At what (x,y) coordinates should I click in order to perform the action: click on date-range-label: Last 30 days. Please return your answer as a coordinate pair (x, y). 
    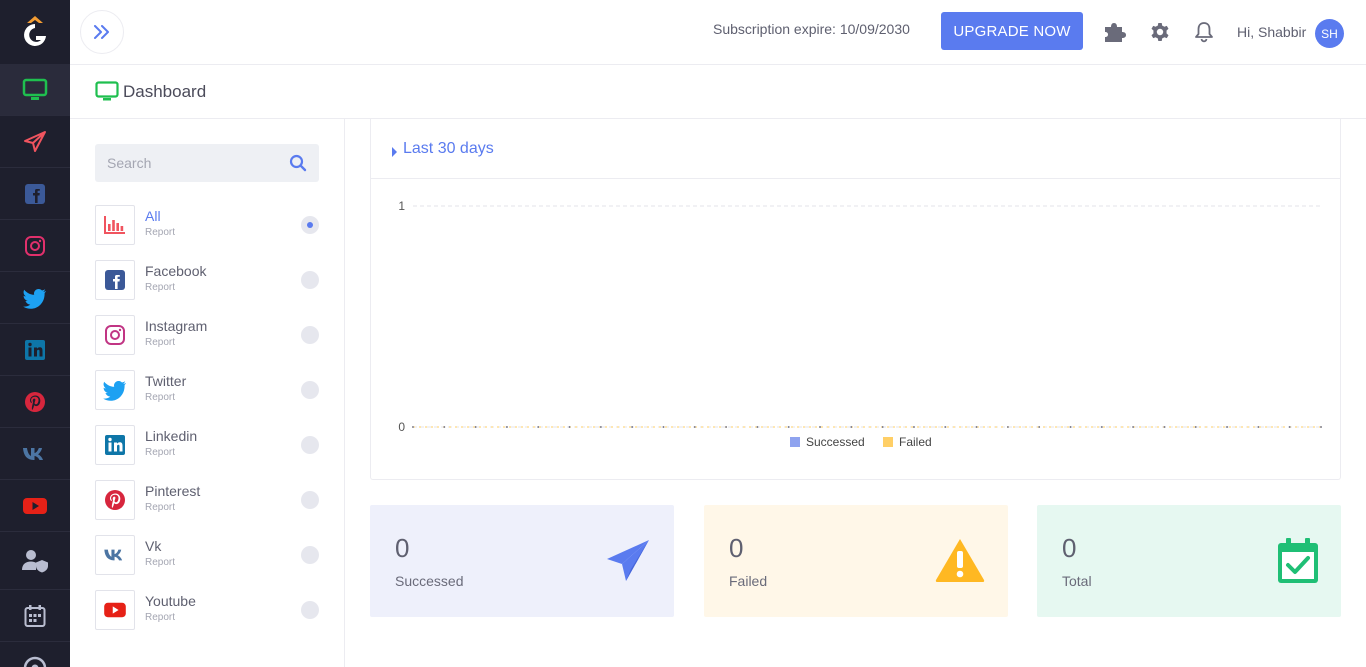
    Looking at the image, I should click on (448, 149).